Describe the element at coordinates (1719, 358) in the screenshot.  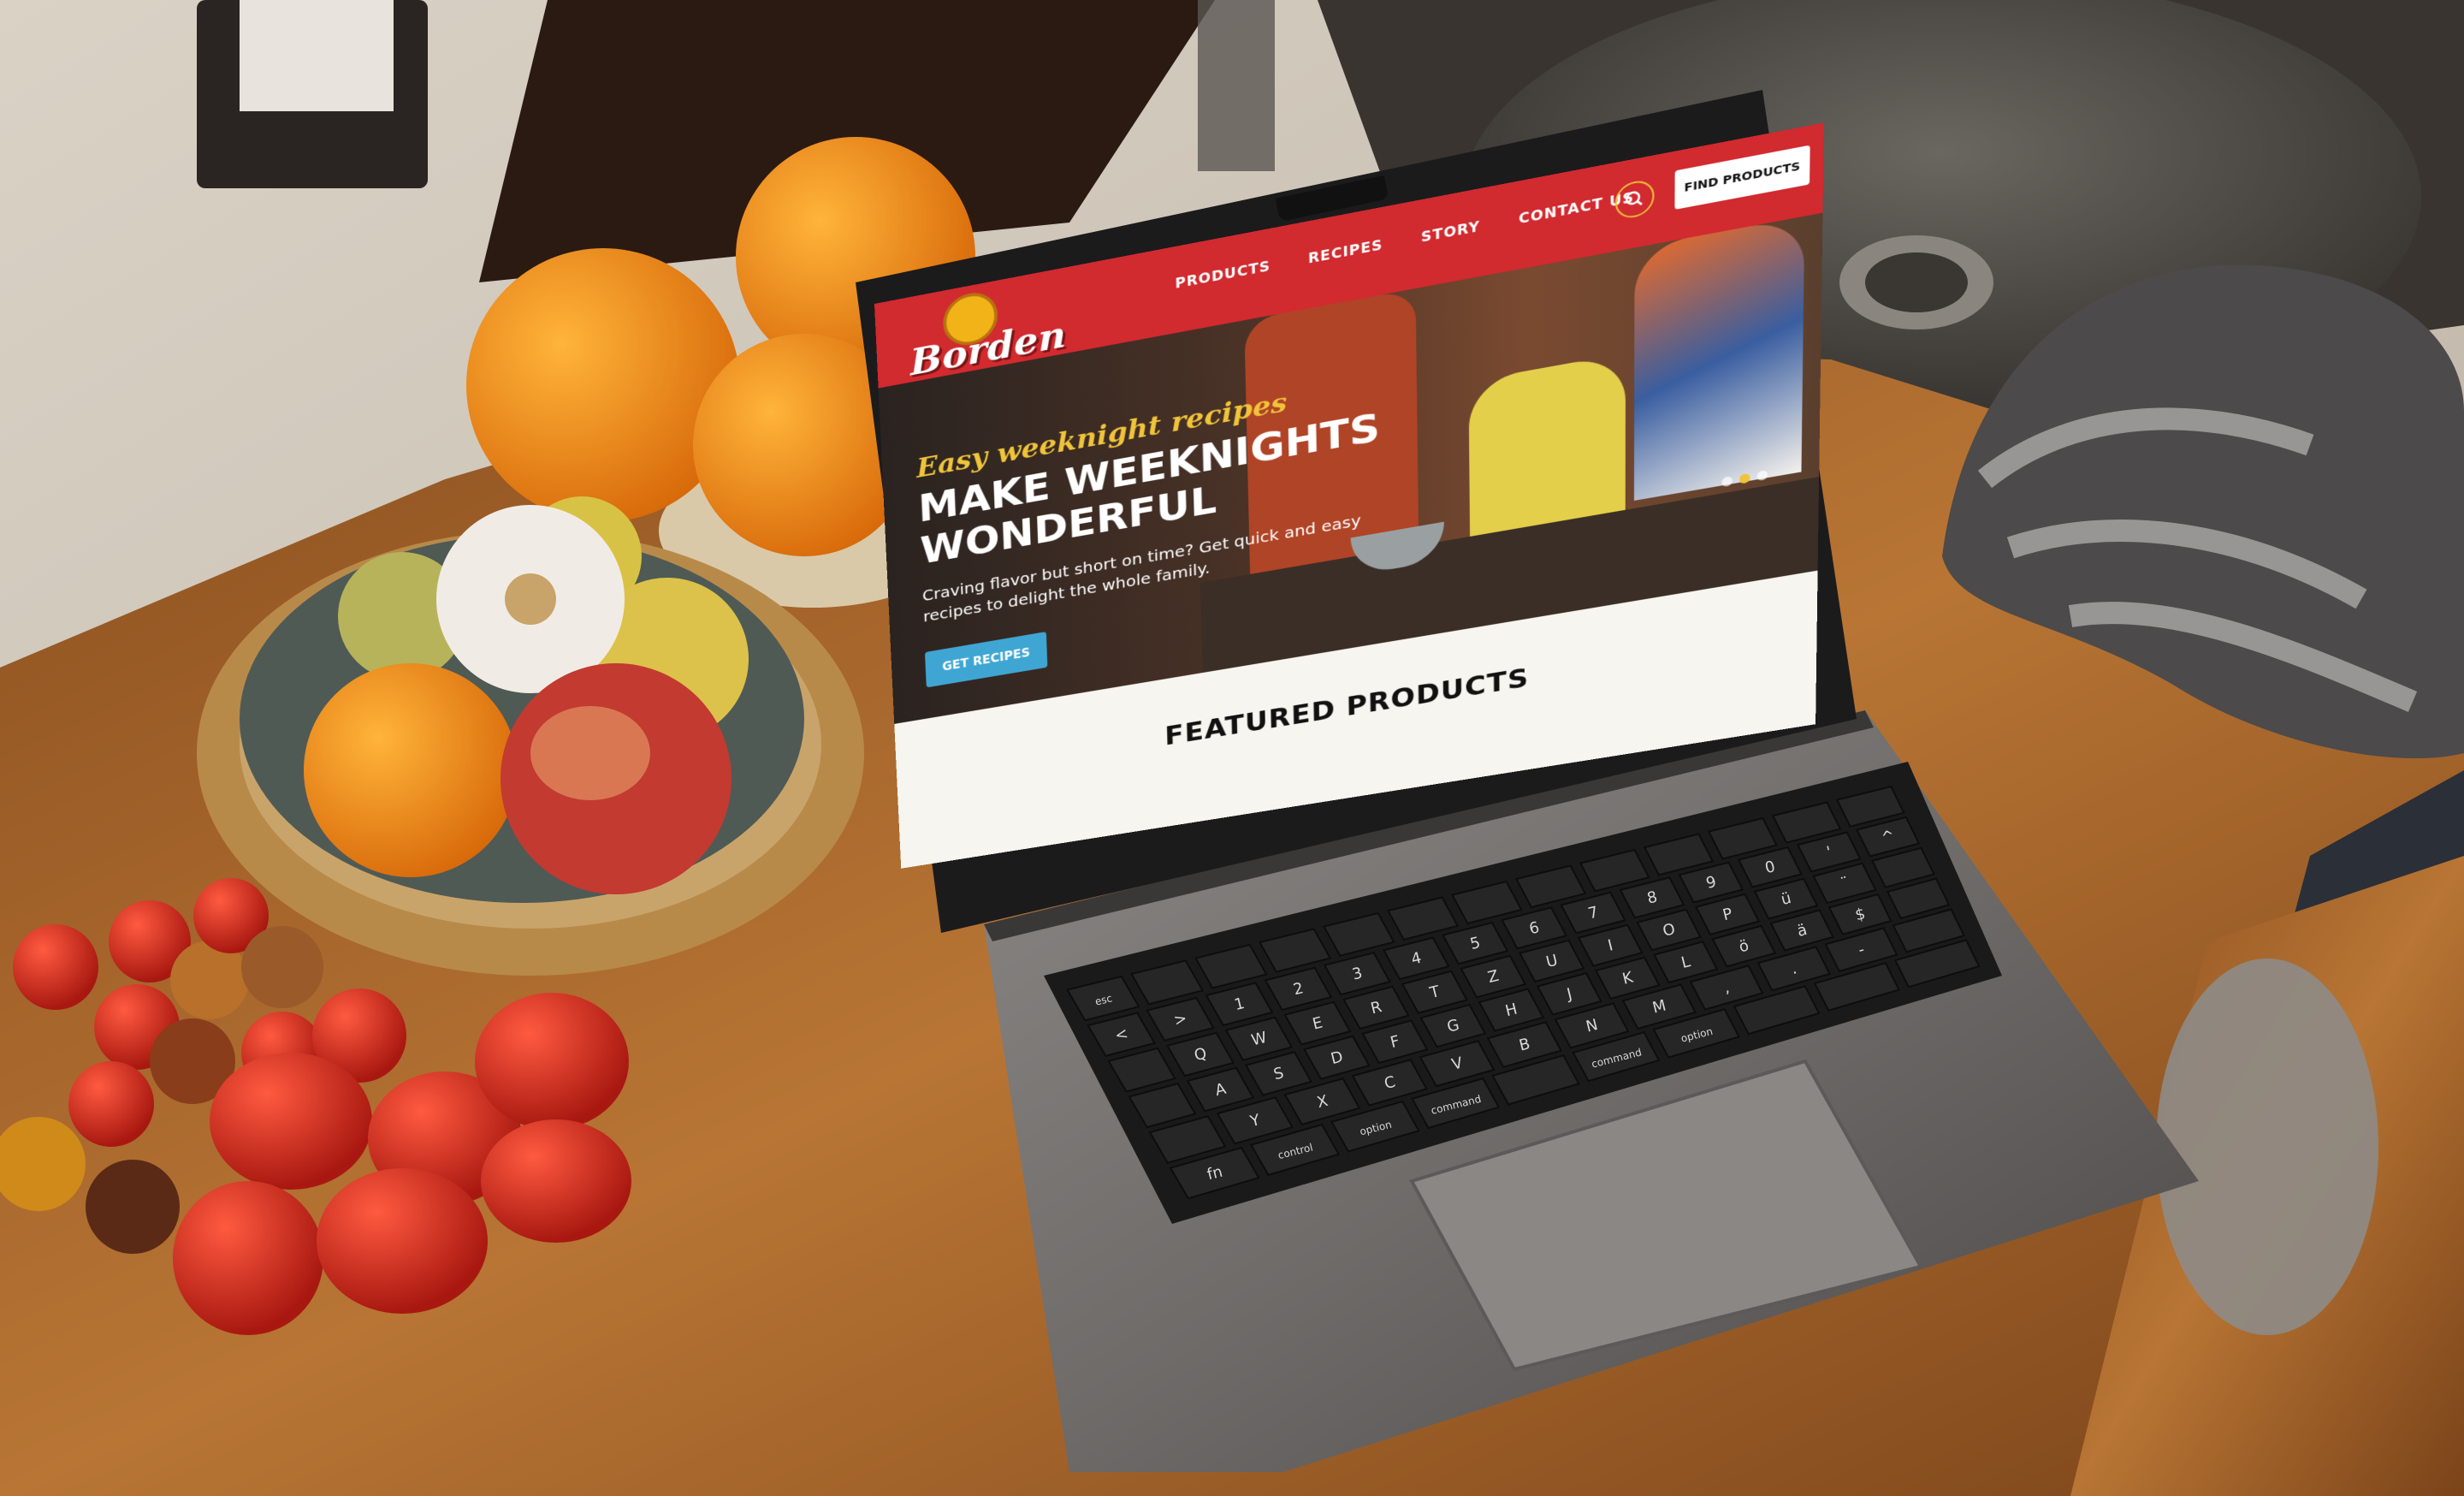
I see `hero-photo-woman` at that location.